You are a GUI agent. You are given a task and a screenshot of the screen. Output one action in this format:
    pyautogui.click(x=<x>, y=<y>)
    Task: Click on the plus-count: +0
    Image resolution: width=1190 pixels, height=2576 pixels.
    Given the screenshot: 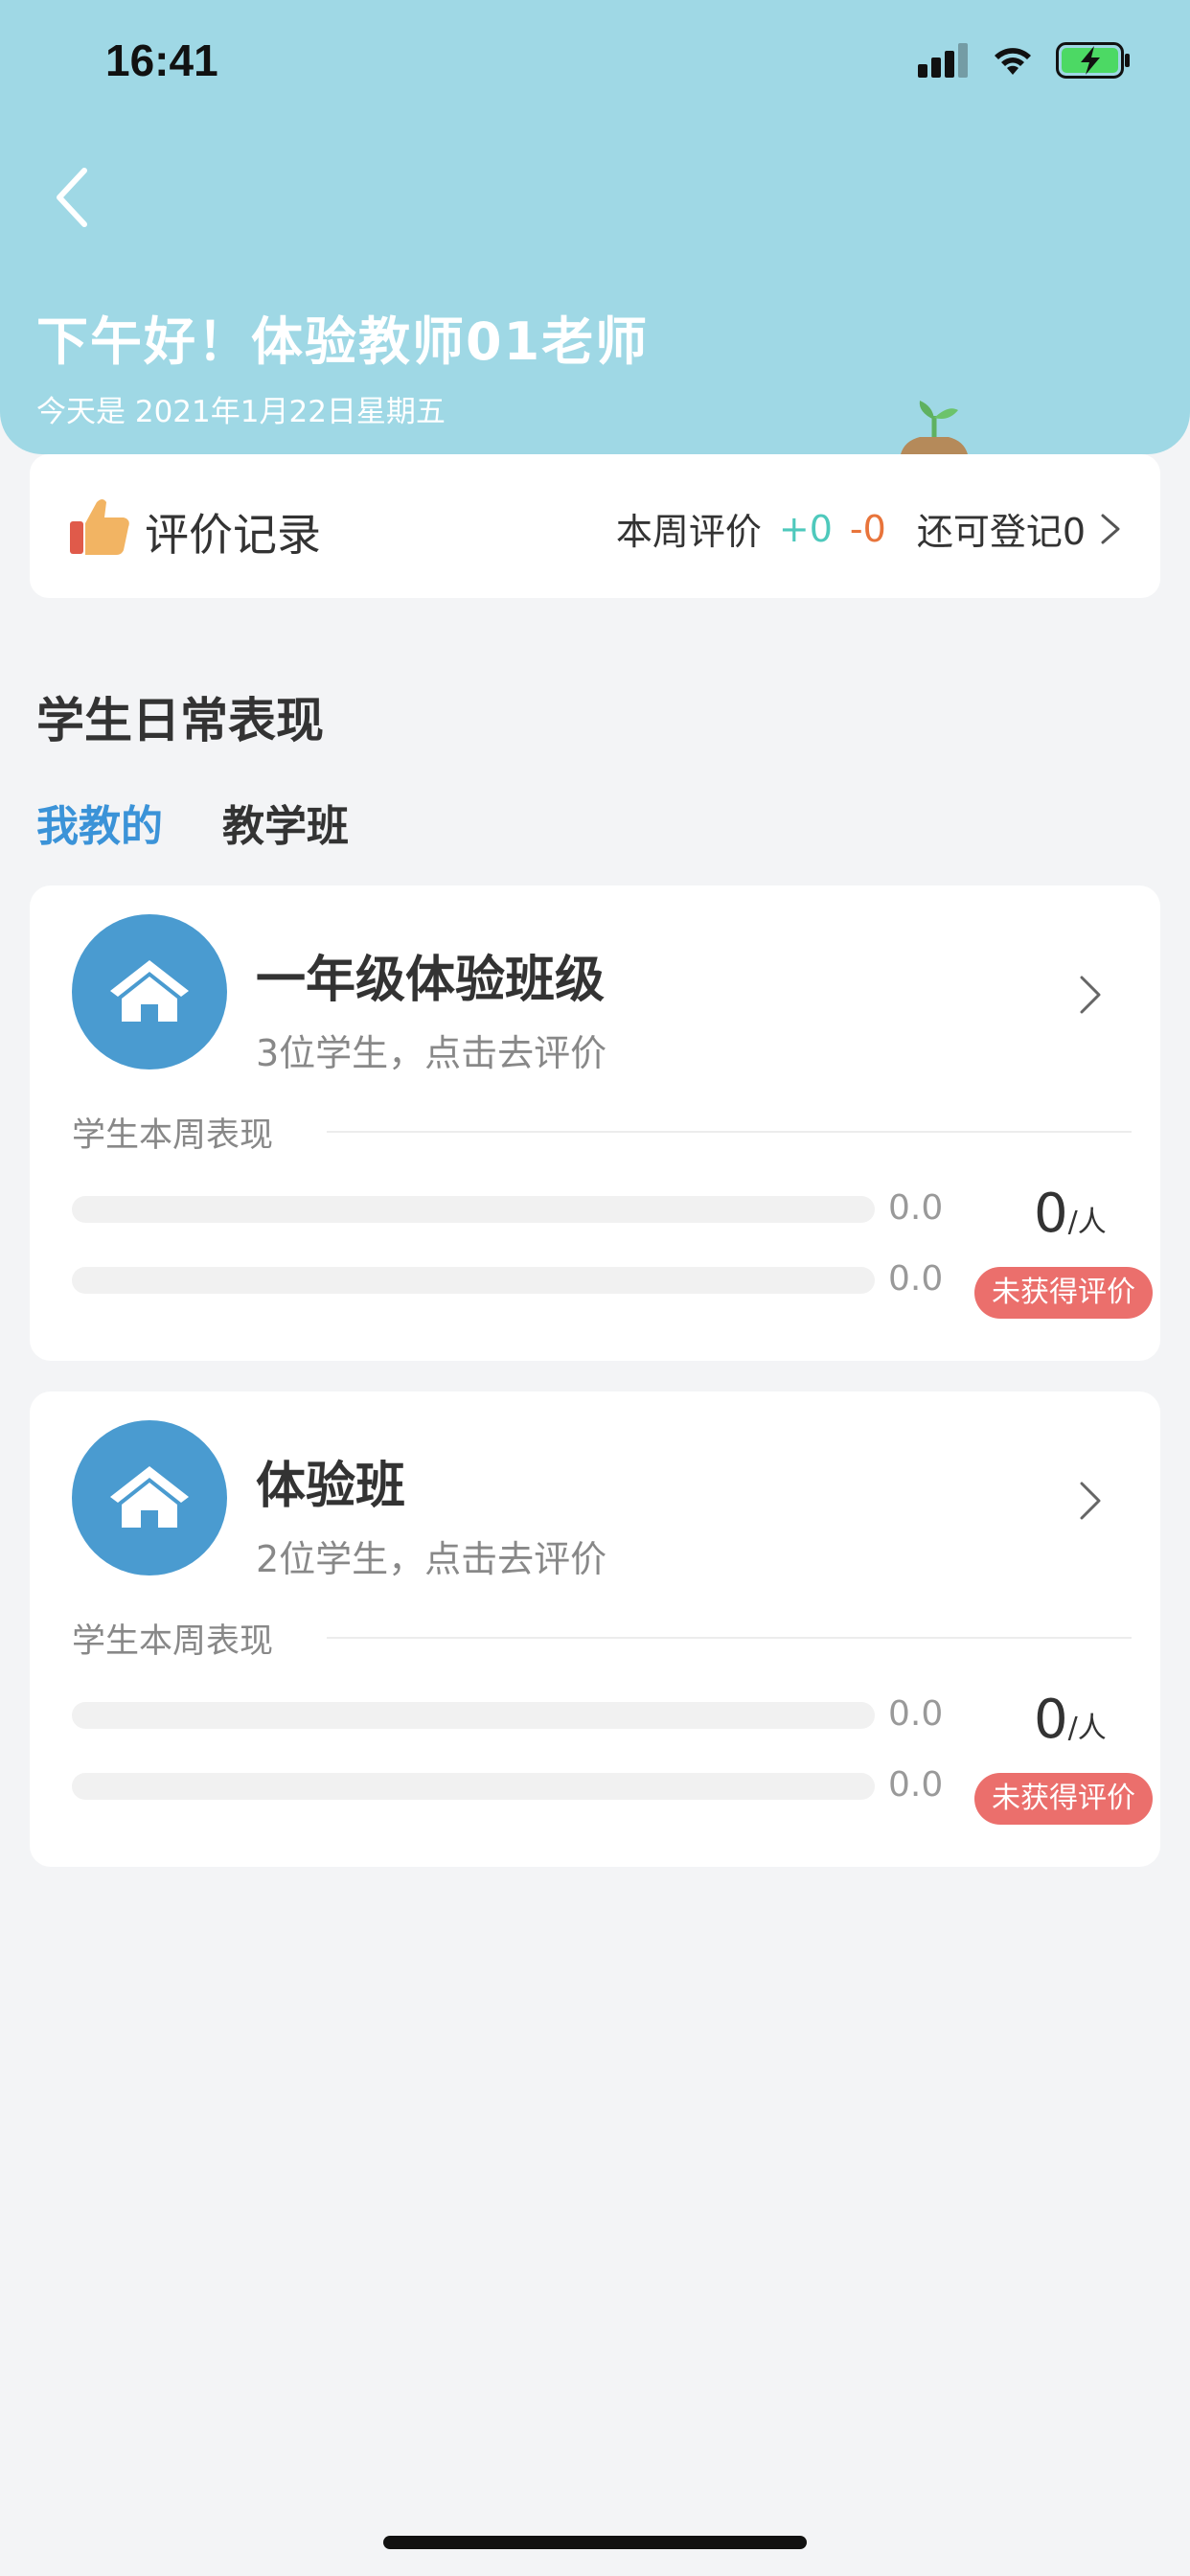 What is the action you would take?
    pyautogui.click(x=806, y=528)
    